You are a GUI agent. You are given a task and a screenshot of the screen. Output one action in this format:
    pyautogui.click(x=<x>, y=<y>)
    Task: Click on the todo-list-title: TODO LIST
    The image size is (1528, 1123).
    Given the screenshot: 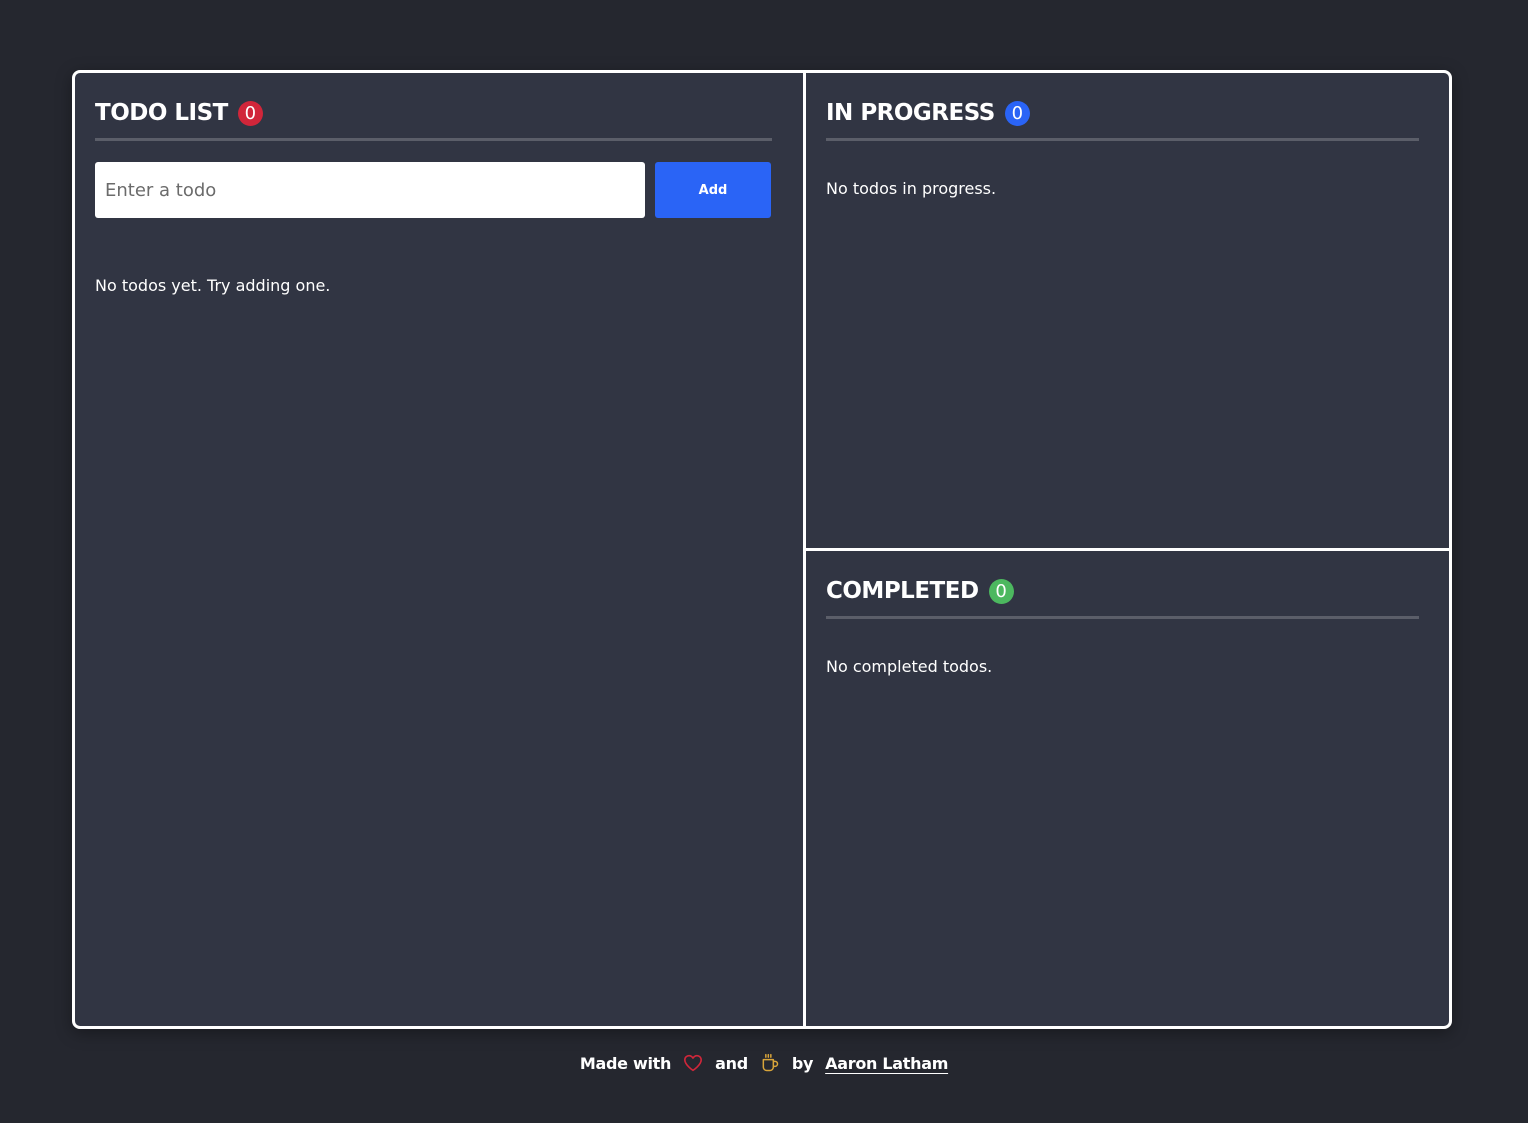 What is the action you would take?
    pyautogui.click(x=161, y=113)
    